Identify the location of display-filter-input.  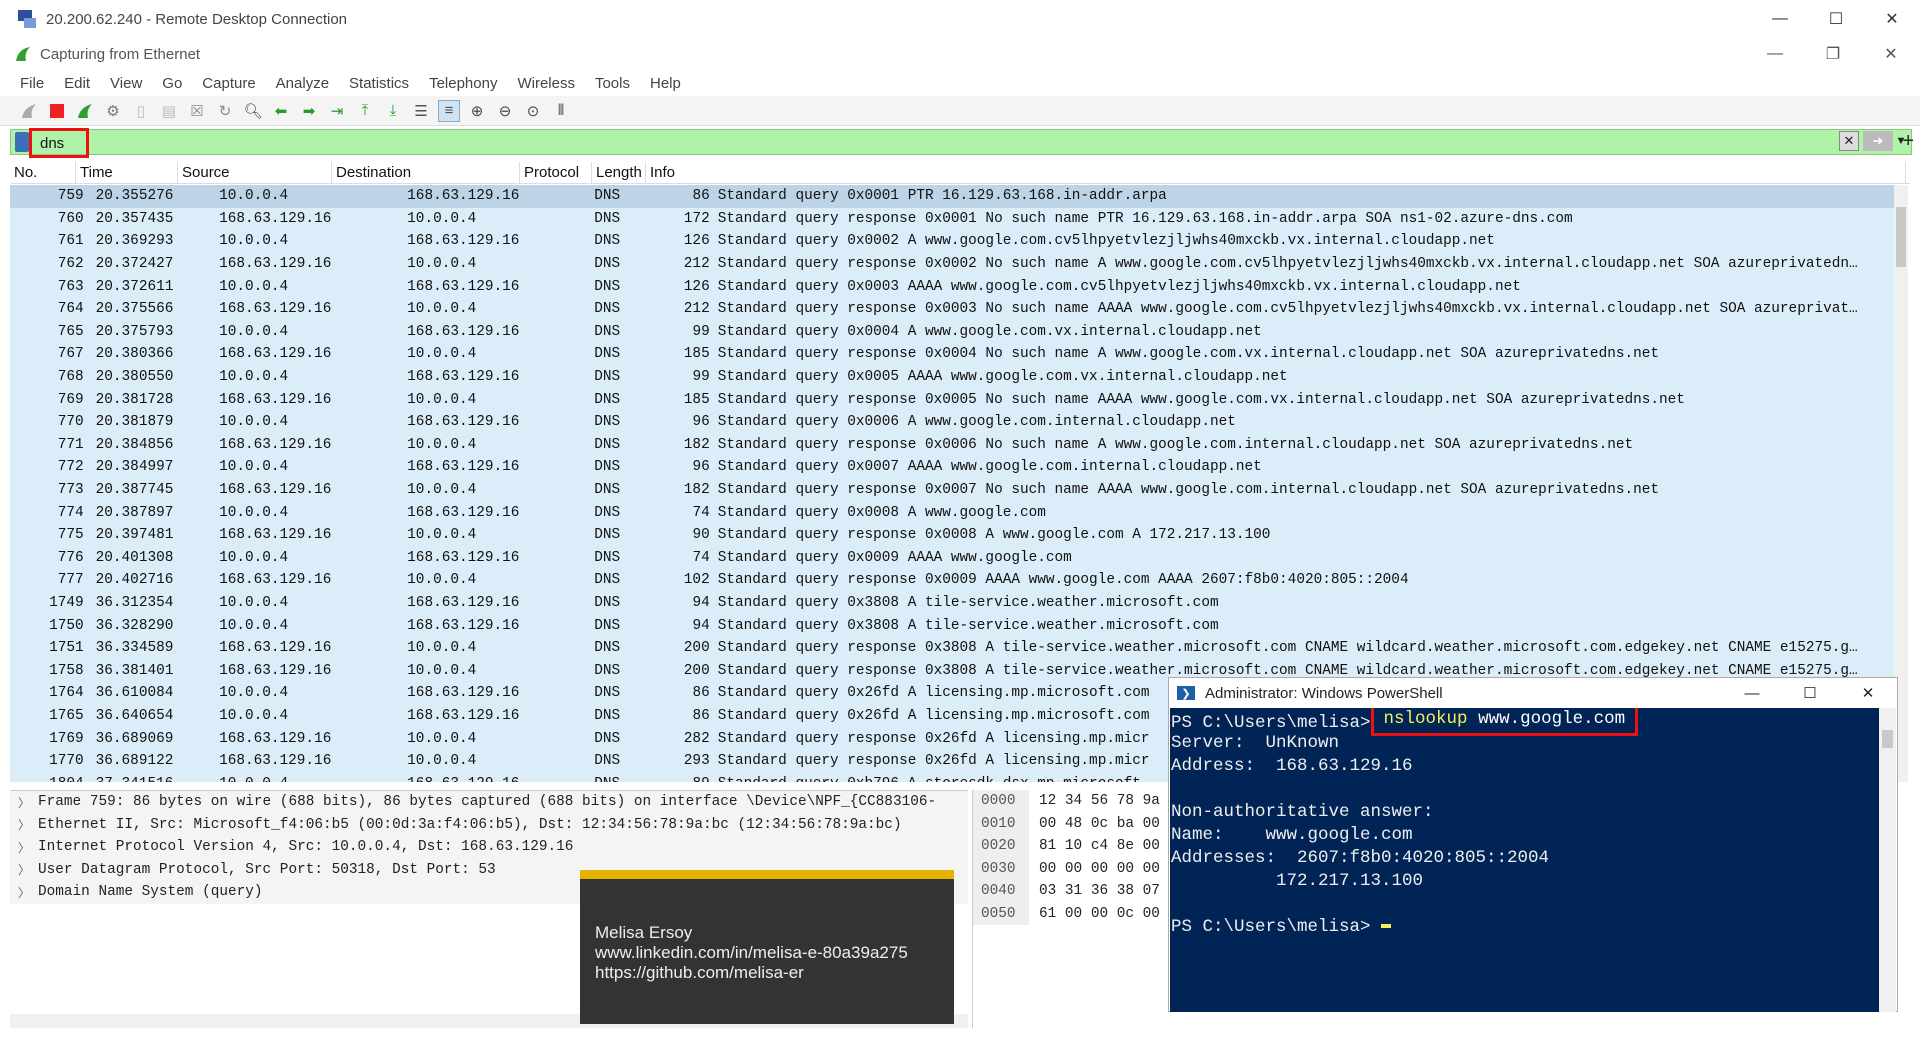
(60, 143).